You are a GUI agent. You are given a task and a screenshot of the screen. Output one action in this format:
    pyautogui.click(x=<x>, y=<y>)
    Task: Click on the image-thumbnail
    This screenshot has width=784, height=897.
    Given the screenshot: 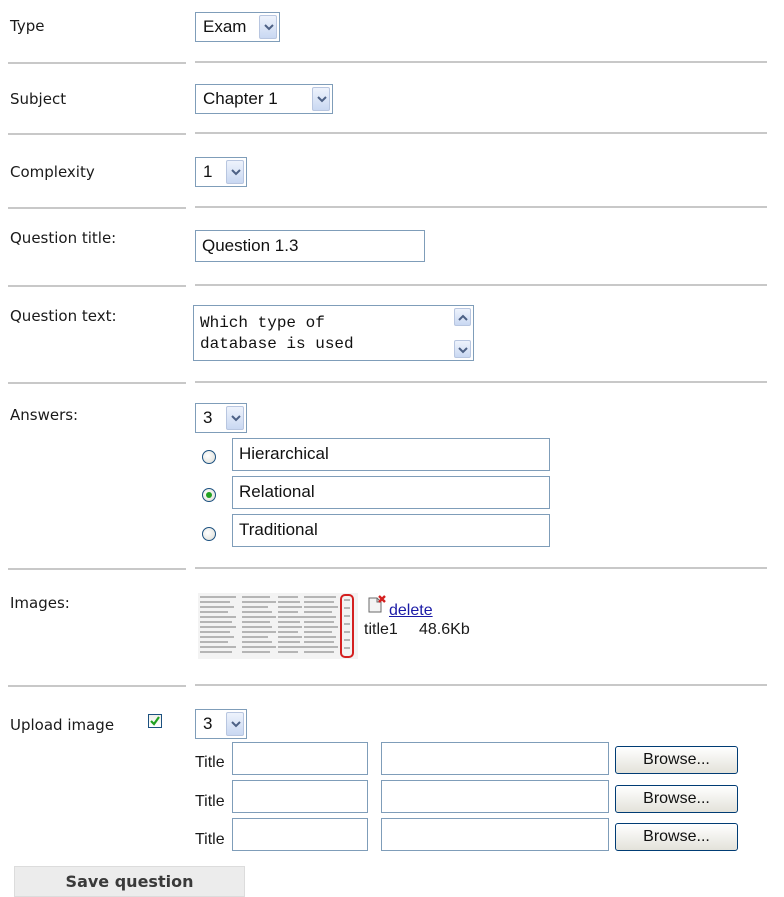 What is the action you would take?
    pyautogui.click(x=278, y=626)
    